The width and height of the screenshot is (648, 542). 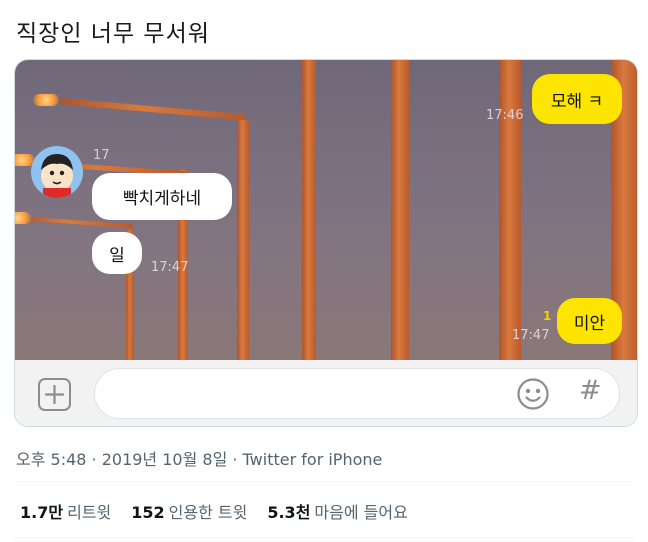 What do you see at coordinates (547, 316) in the screenshot?
I see `unread-count: 1` at bounding box center [547, 316].